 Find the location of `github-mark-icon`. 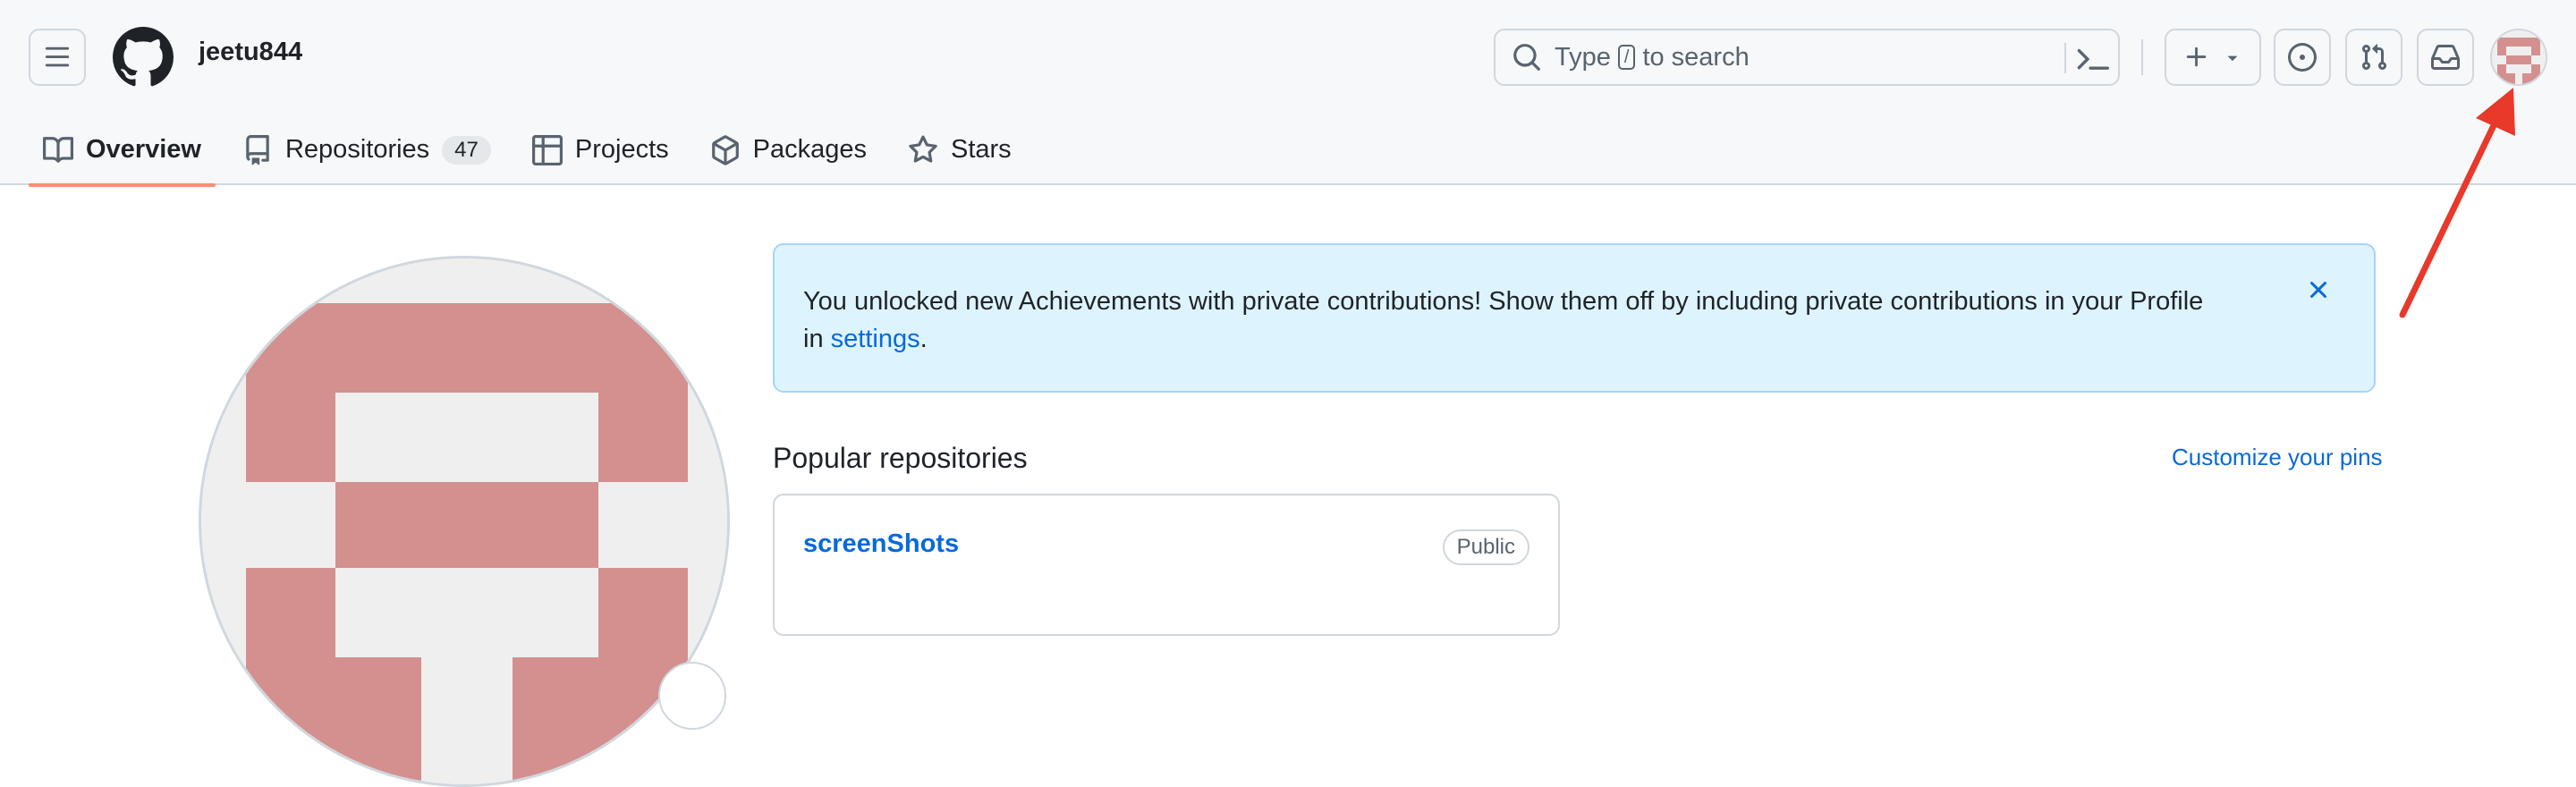

github-mark-icon is located at coordinates (143, 57).